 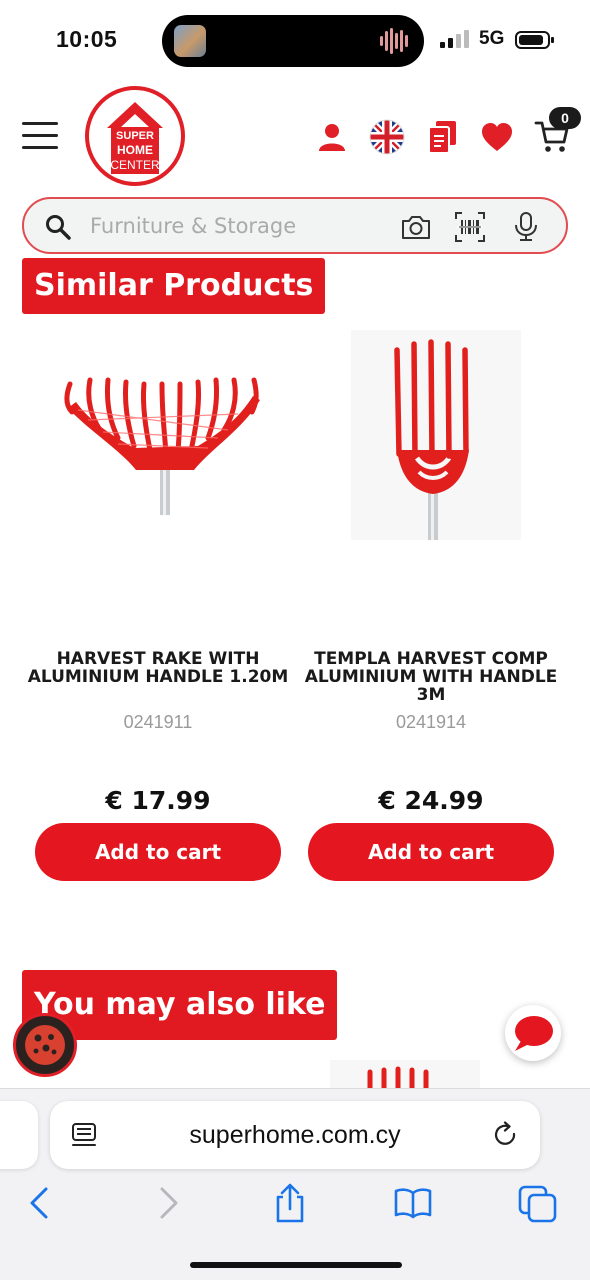 What do you see at coordinates (40, 1203) in the screenshot?
I see `back-icon` at bounding box center [40, 1203].